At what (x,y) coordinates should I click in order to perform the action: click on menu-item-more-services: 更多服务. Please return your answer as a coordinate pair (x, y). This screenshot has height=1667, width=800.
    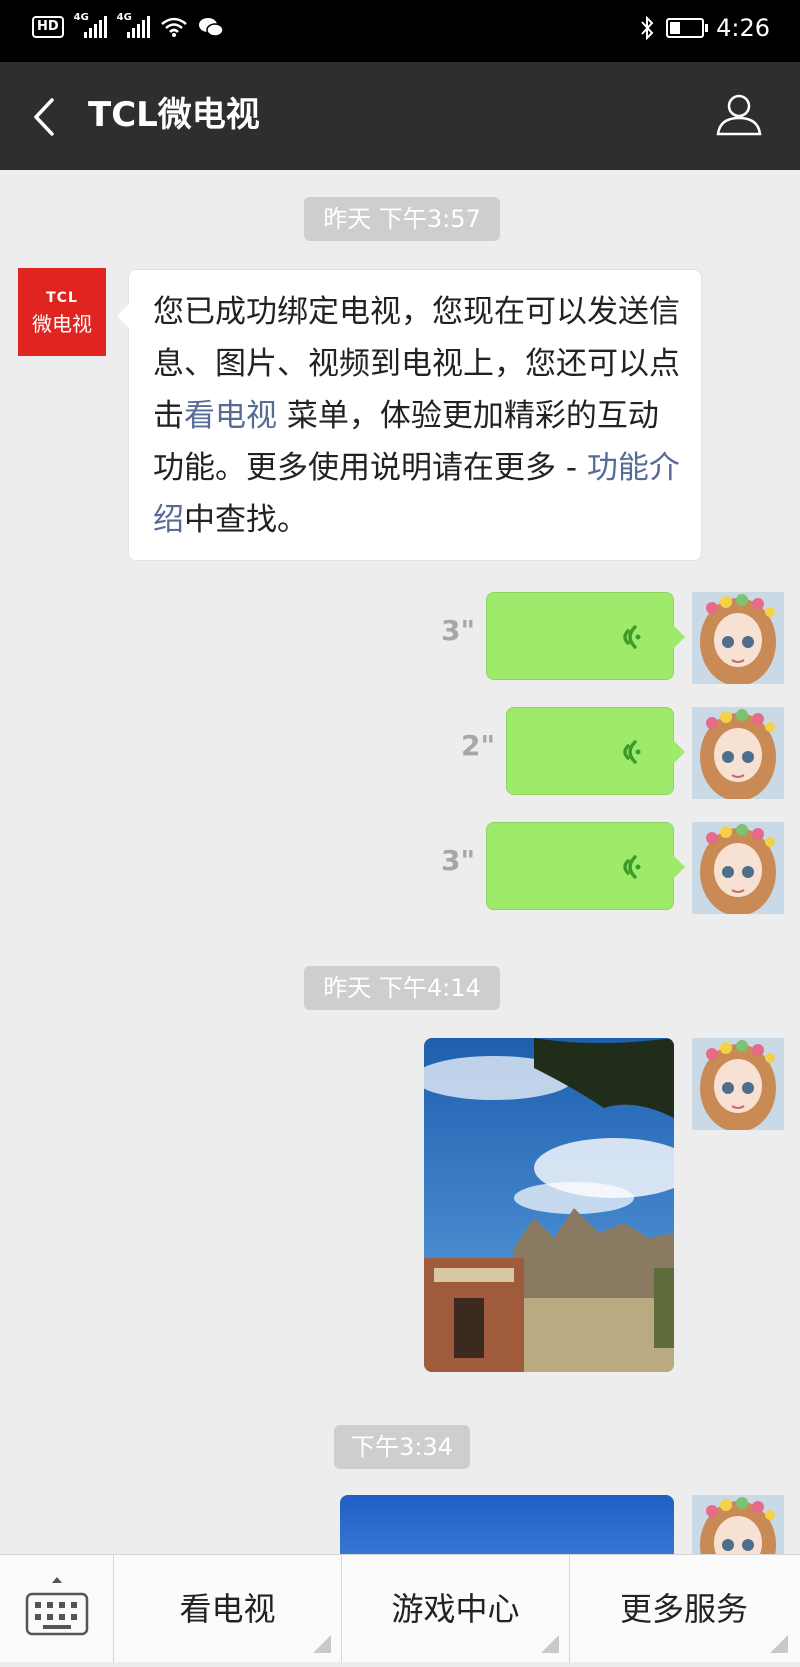
    Looking at the image, I should click on (684, 1609).